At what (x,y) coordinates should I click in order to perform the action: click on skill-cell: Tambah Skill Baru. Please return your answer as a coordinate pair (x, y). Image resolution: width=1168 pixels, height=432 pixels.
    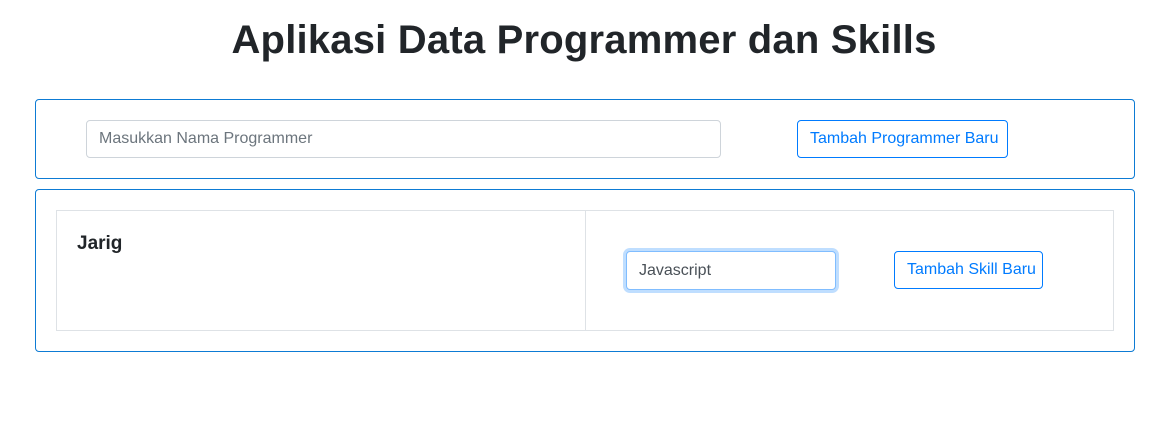
    Looking at the image, I should click on (849, 270).